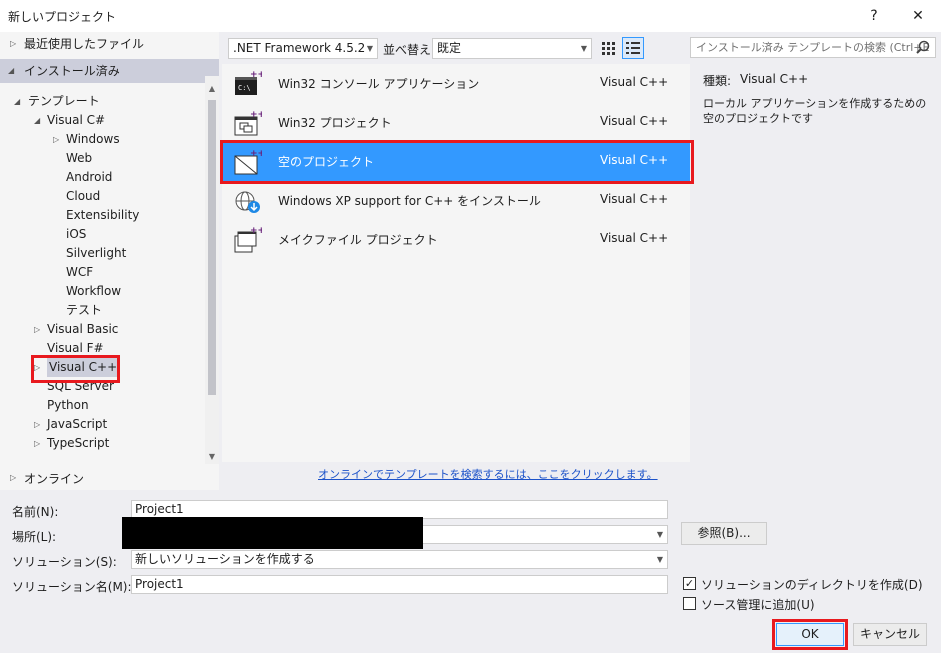 The width and height of the screenshot is (941, 653). I want to click on makefile-project-icon: ++, so click(249, 240).